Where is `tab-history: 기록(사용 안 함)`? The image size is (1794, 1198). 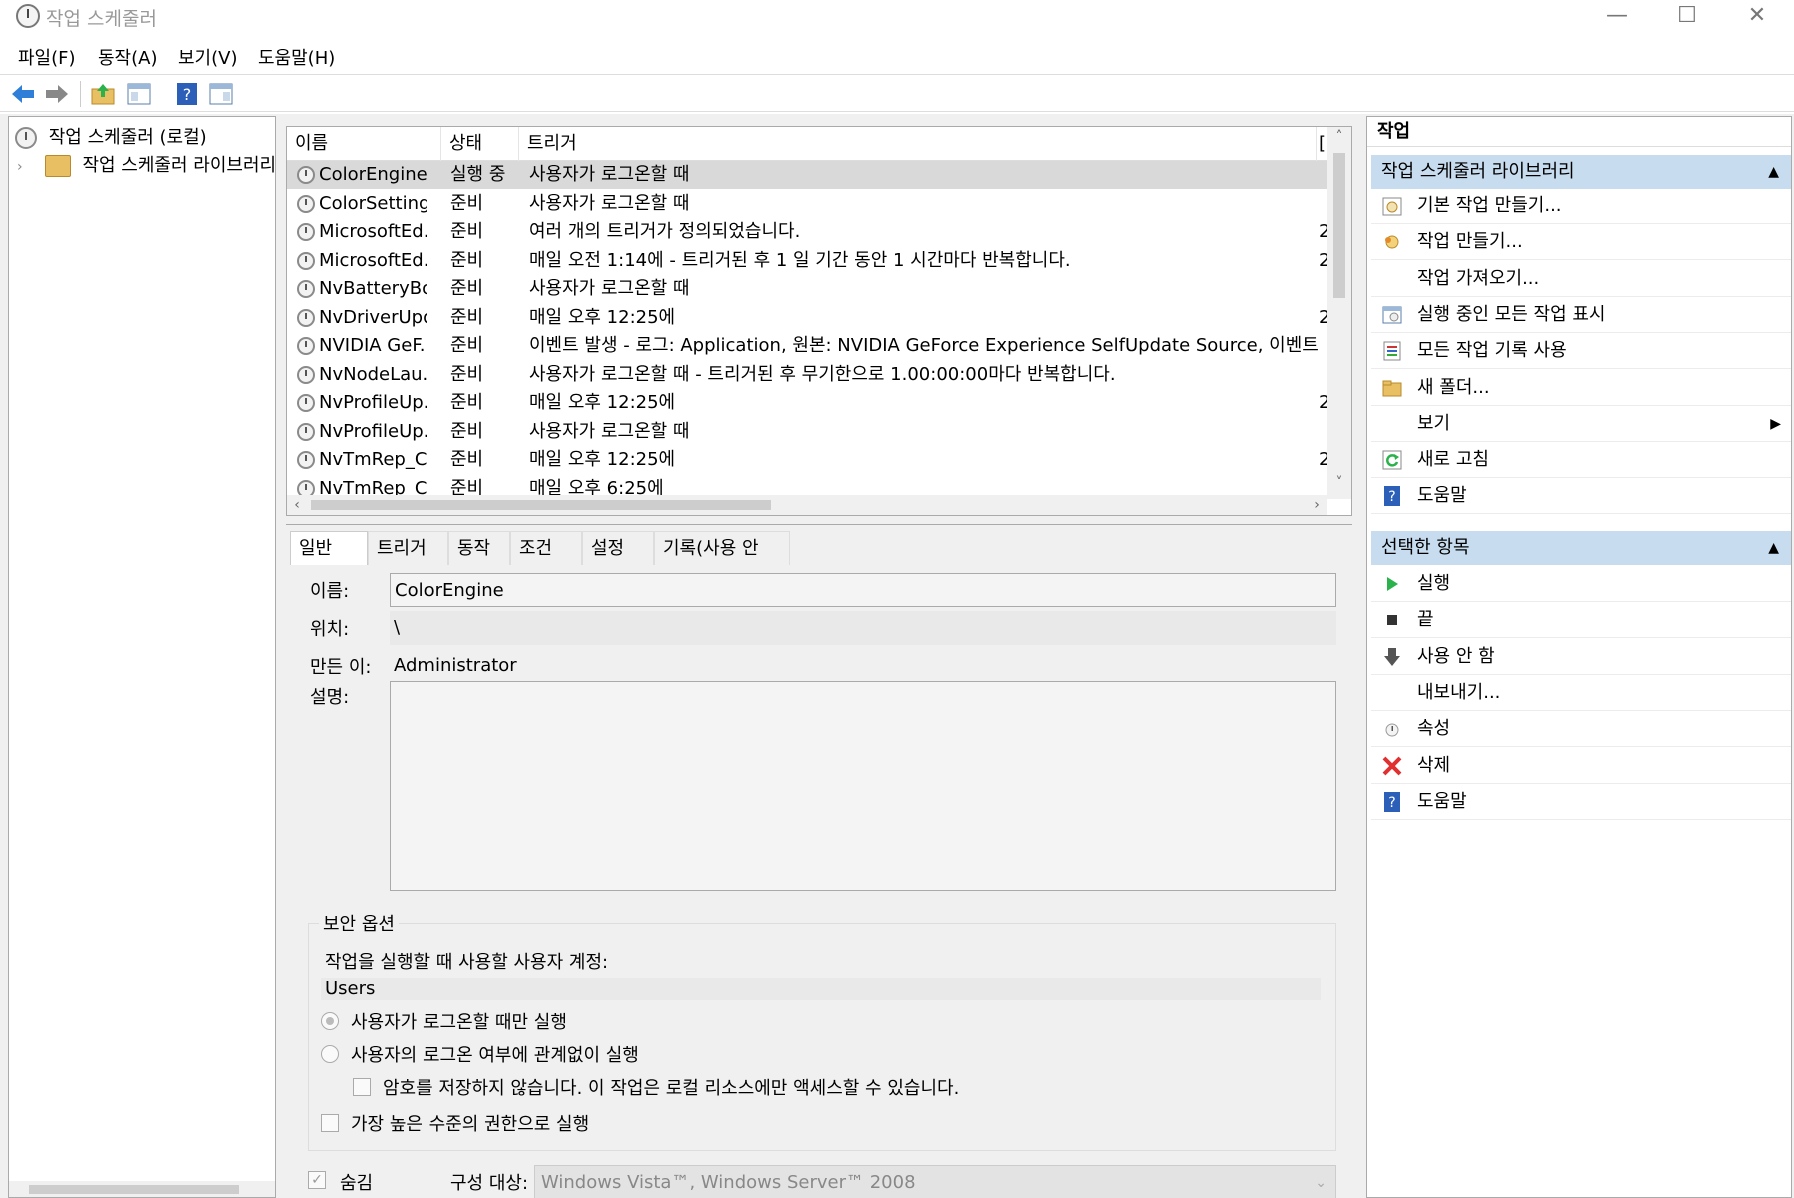 tab-history: 기록(사용 안 함) is located at coordinates (722, 562).